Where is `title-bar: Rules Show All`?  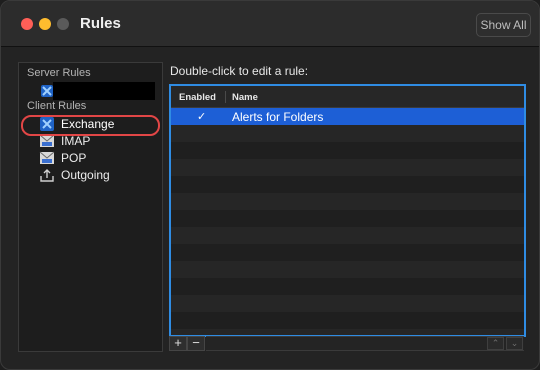
title-bar: Rules Show All is located at coordinates (270, 24).